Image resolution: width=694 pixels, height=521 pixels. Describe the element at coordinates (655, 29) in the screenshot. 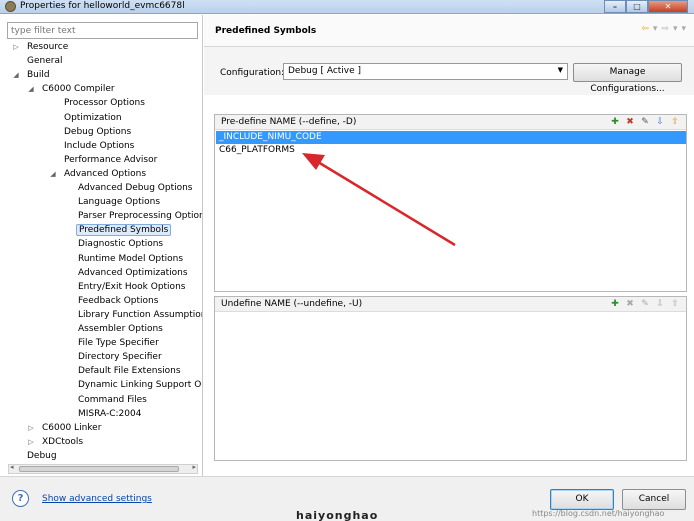

I see `back-menu-icon: ▾` at that location.